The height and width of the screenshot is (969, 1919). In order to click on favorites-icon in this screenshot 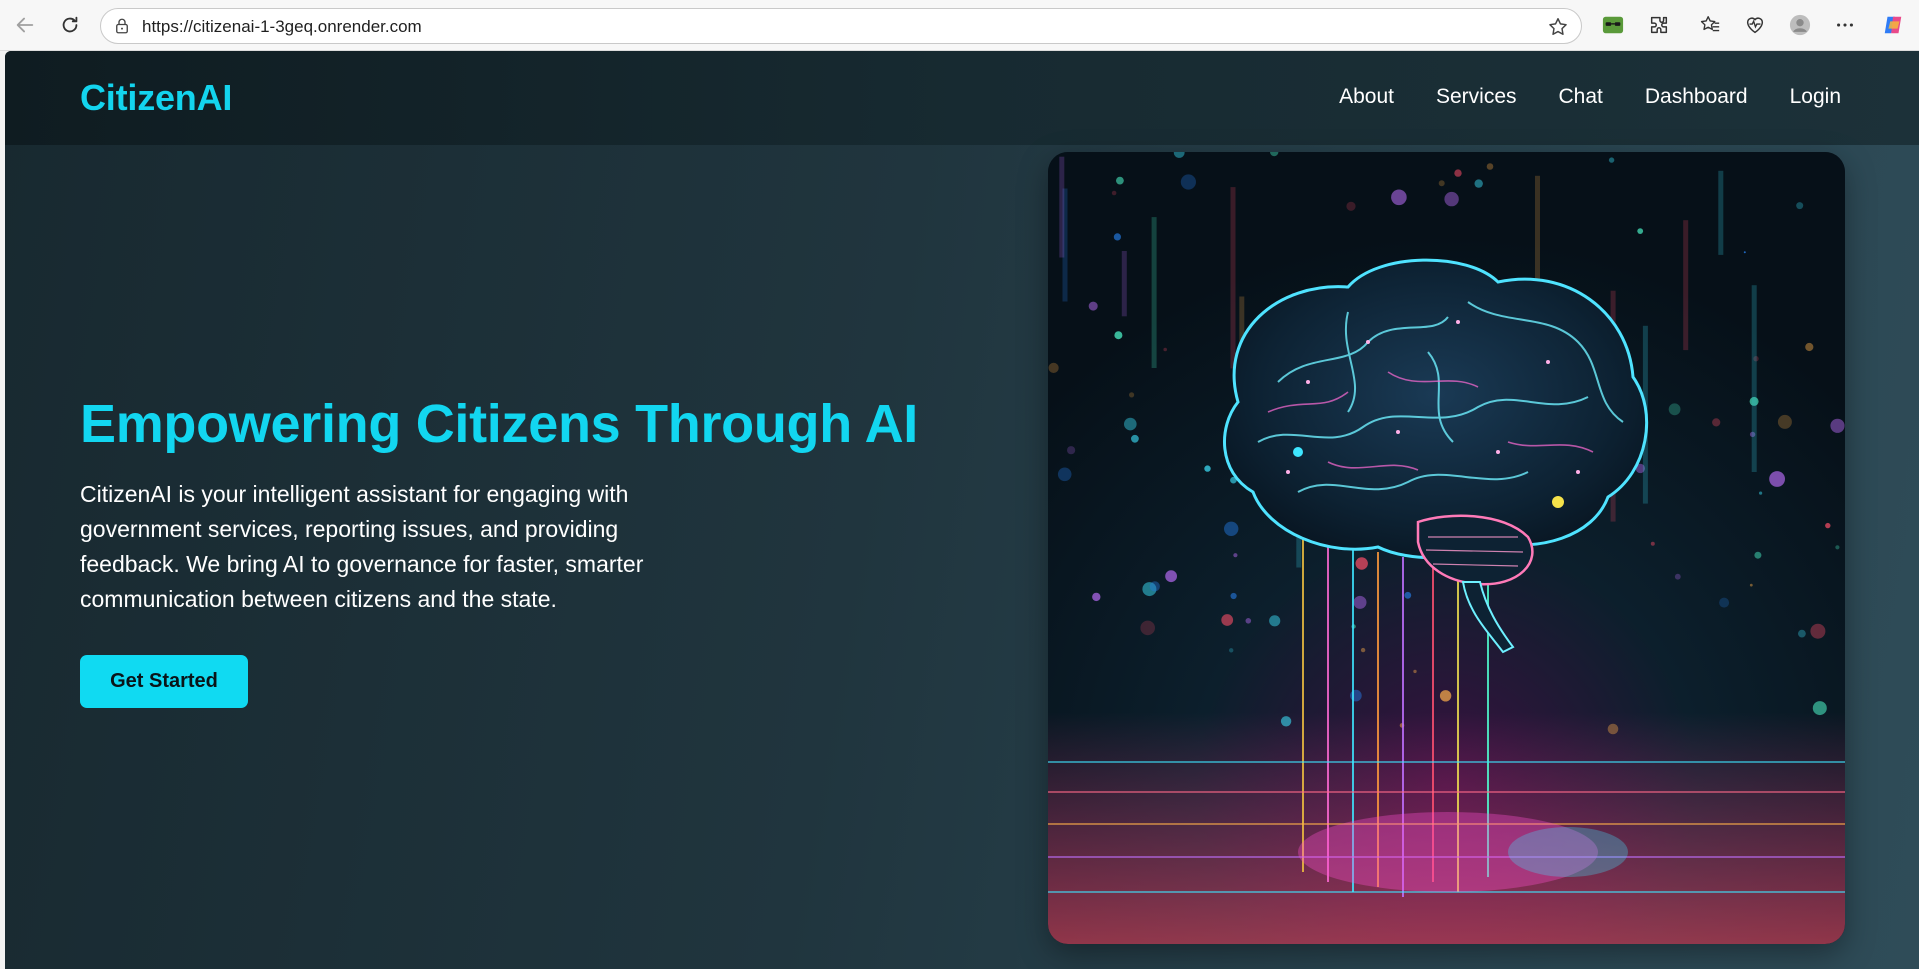, I will do `click(1710, 25)`.